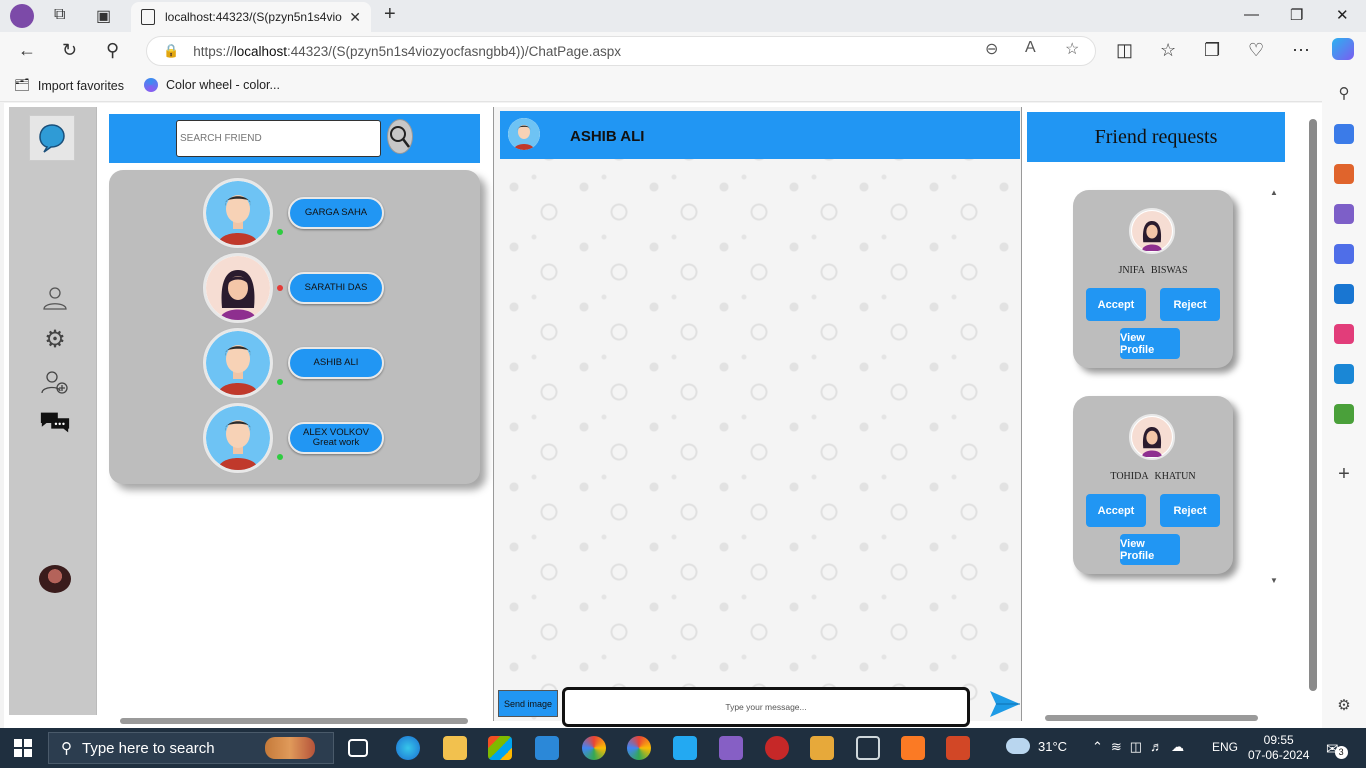 The height and width of the screenshot is (768, 1366). What do you see at coordinates (1337, 748) in the screenshot?
I see `notifications: ✉ 3` at bounding box center [1337, 748].